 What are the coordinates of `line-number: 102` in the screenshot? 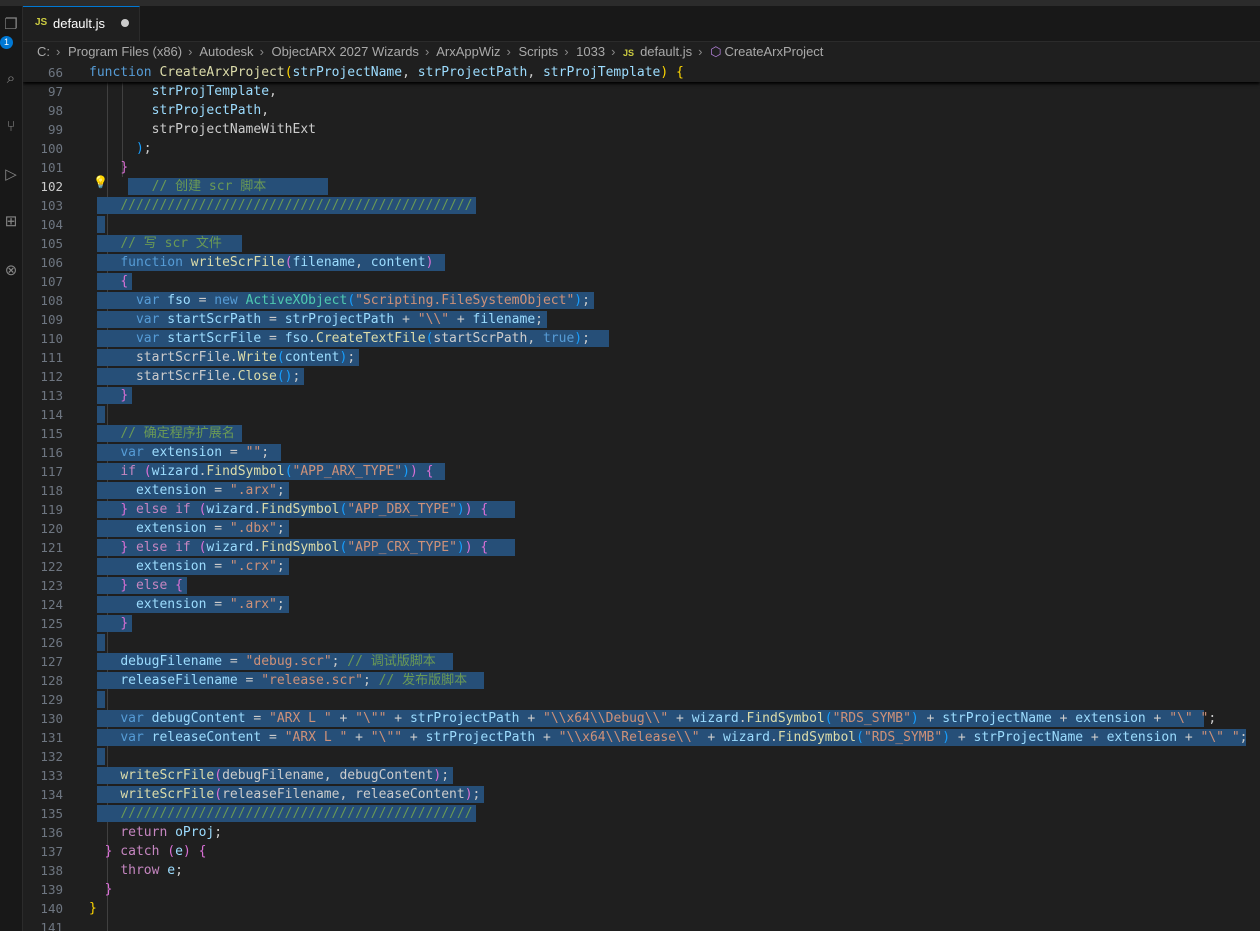 It's located at (51, 186).